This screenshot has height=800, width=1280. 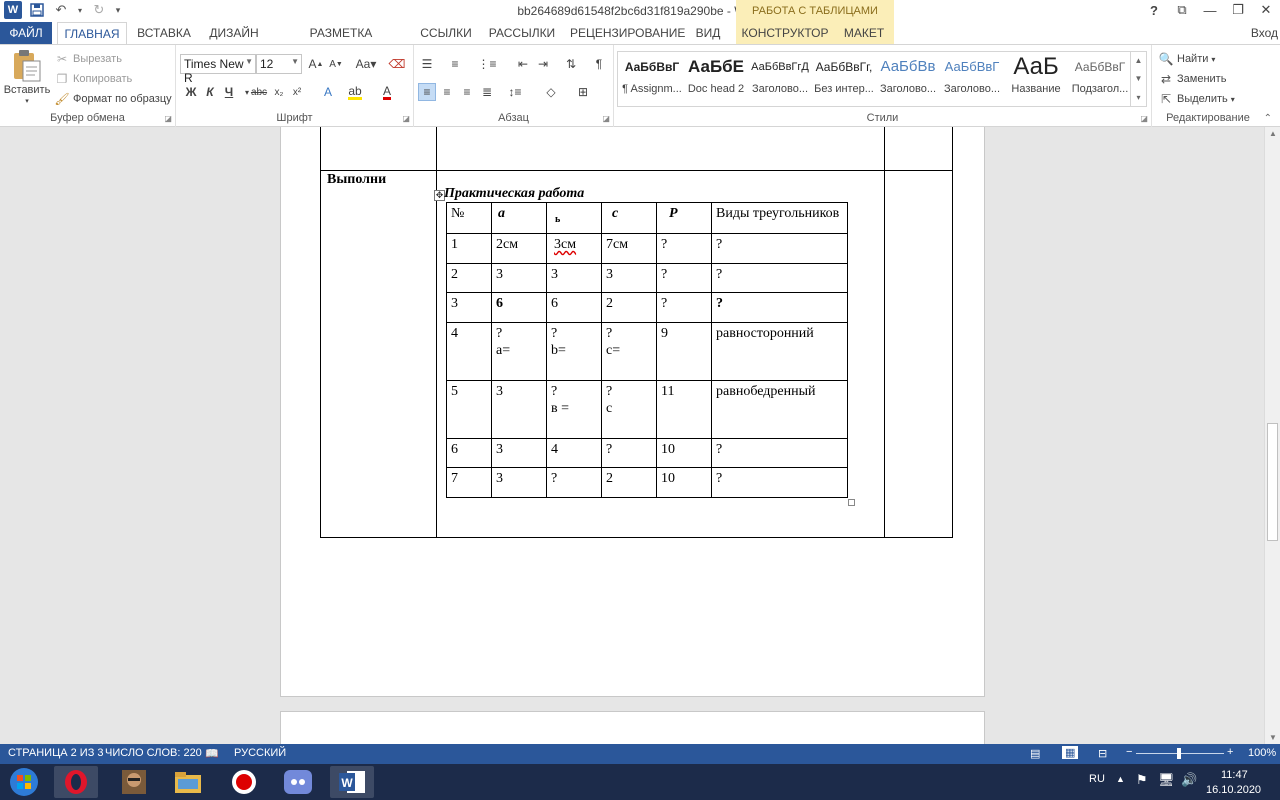 What do you see at coordinates (543, 64) in the screenshot?
I see `increase-indent-icon: ⇥` at bounding box center [543, 64].